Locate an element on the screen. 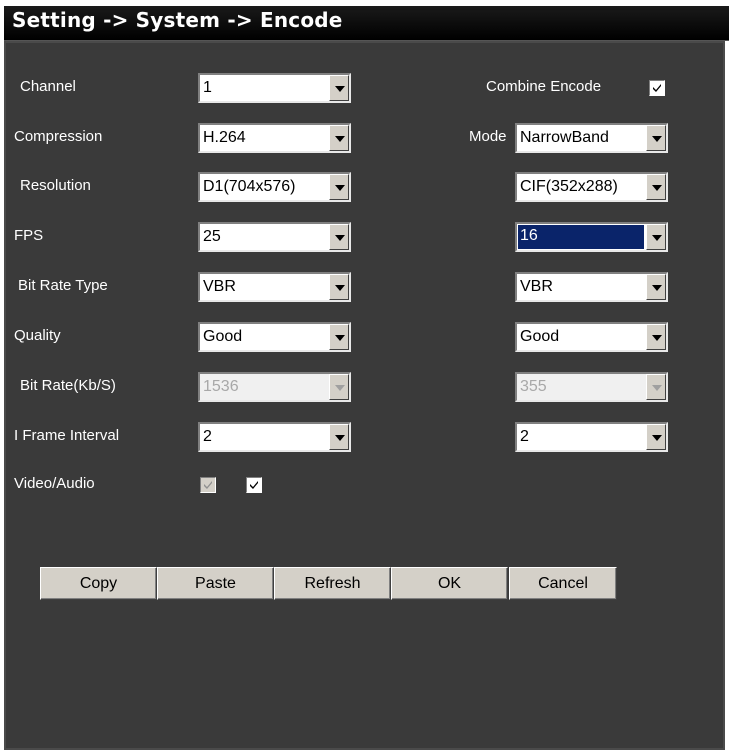  compression-value: H.264 is located at coordinates (224, 137).